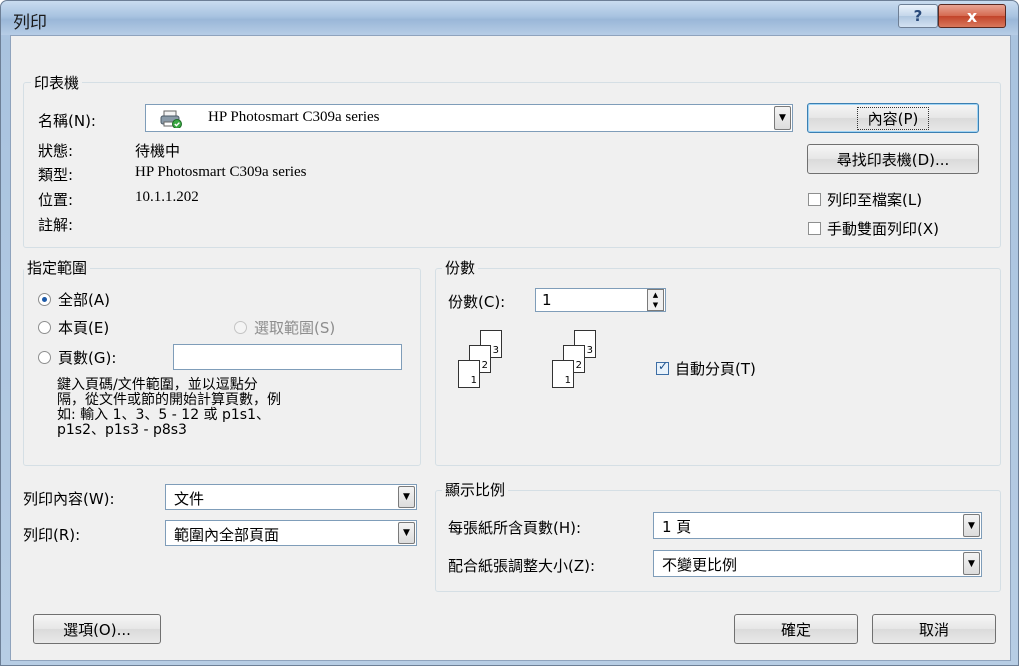  Describe the element at coordinates (817, 563) in the screenshot. I see `scale-select: 不變更比例 ▼` at that location.